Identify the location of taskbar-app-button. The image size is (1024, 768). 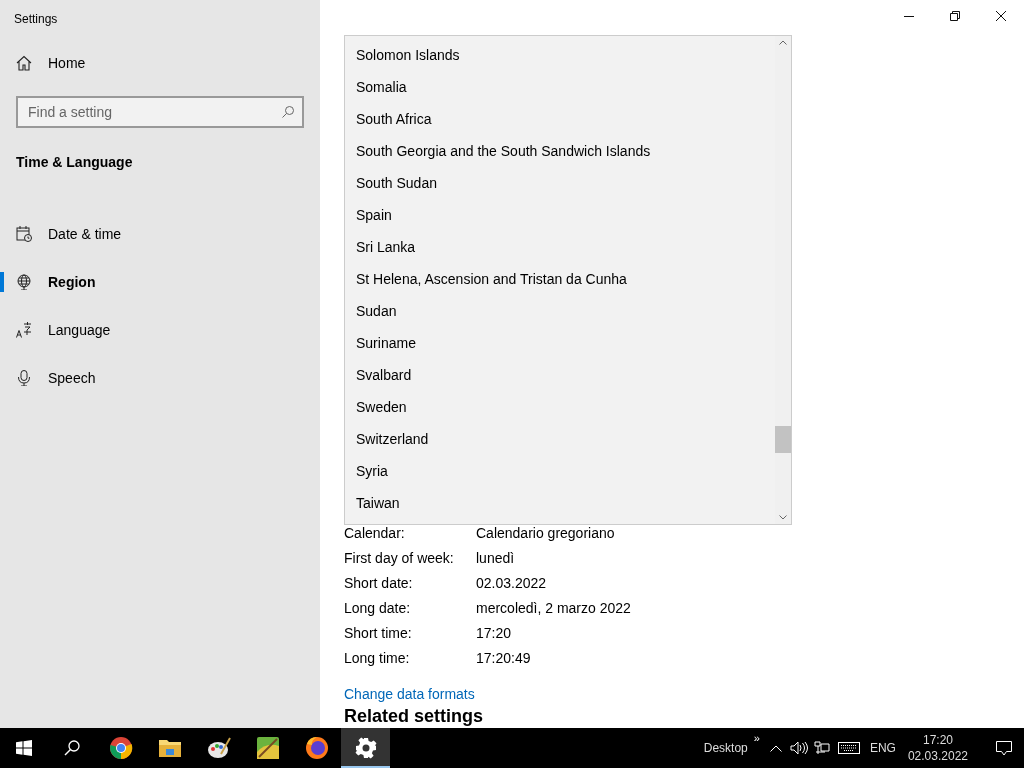
(365, 748).